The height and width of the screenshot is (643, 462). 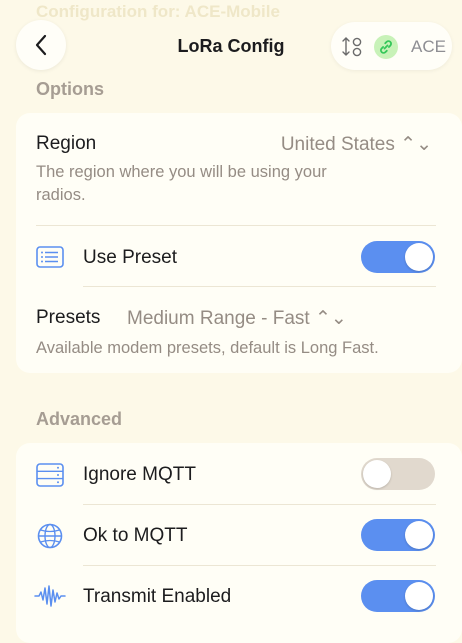 What do you see at coordinates (50, 596) in the screenshot?
I see `waveform-icon` at bounding box center [50, 596].